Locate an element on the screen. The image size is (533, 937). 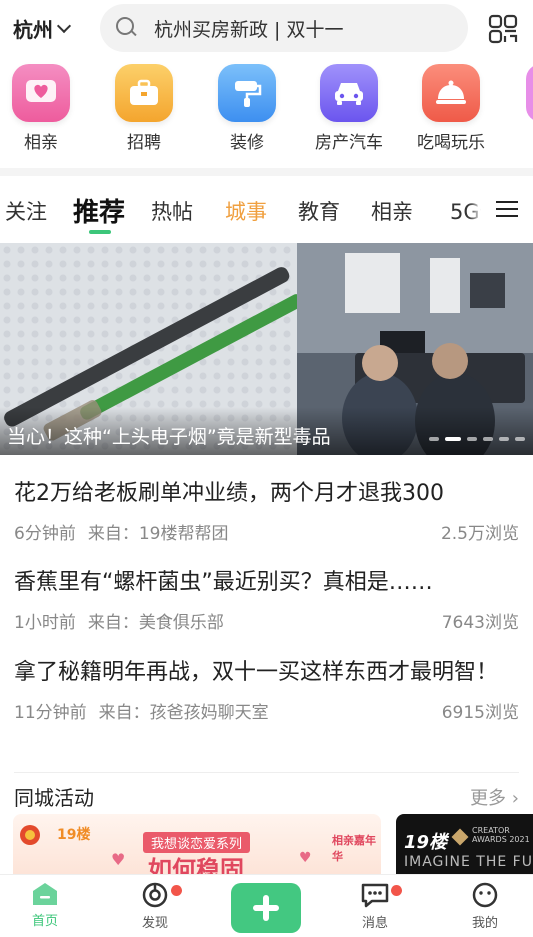
quick-links: 相亲 招聘 装修 房产汽车 吃喝玩乐 is located at coordinates (266, 114).